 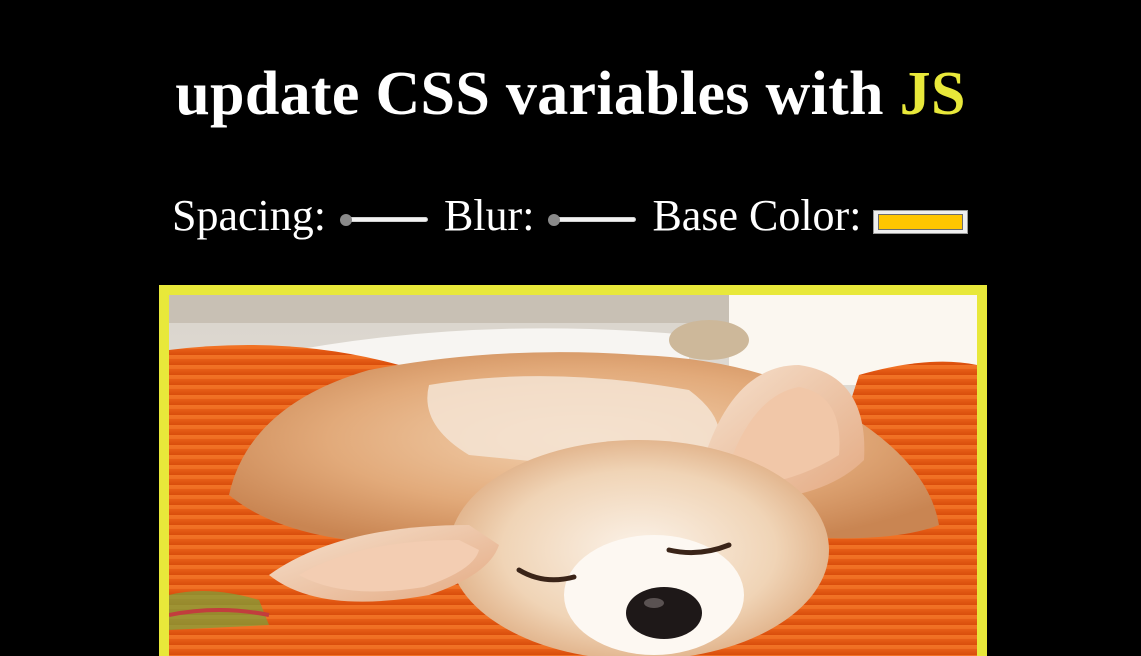 I want to click on blur-slider-thumb, so click(x=554, y=220).